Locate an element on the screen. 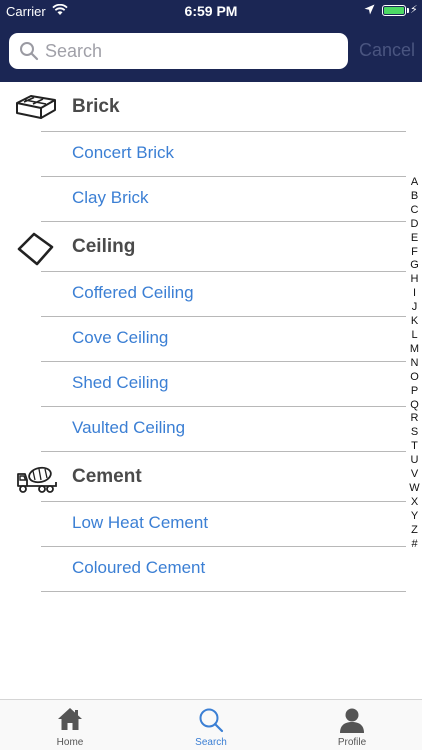 The height and width of the screenshot is (750, 422). list-item-label: Cove Ceiling is located at coordinates (120, 337).